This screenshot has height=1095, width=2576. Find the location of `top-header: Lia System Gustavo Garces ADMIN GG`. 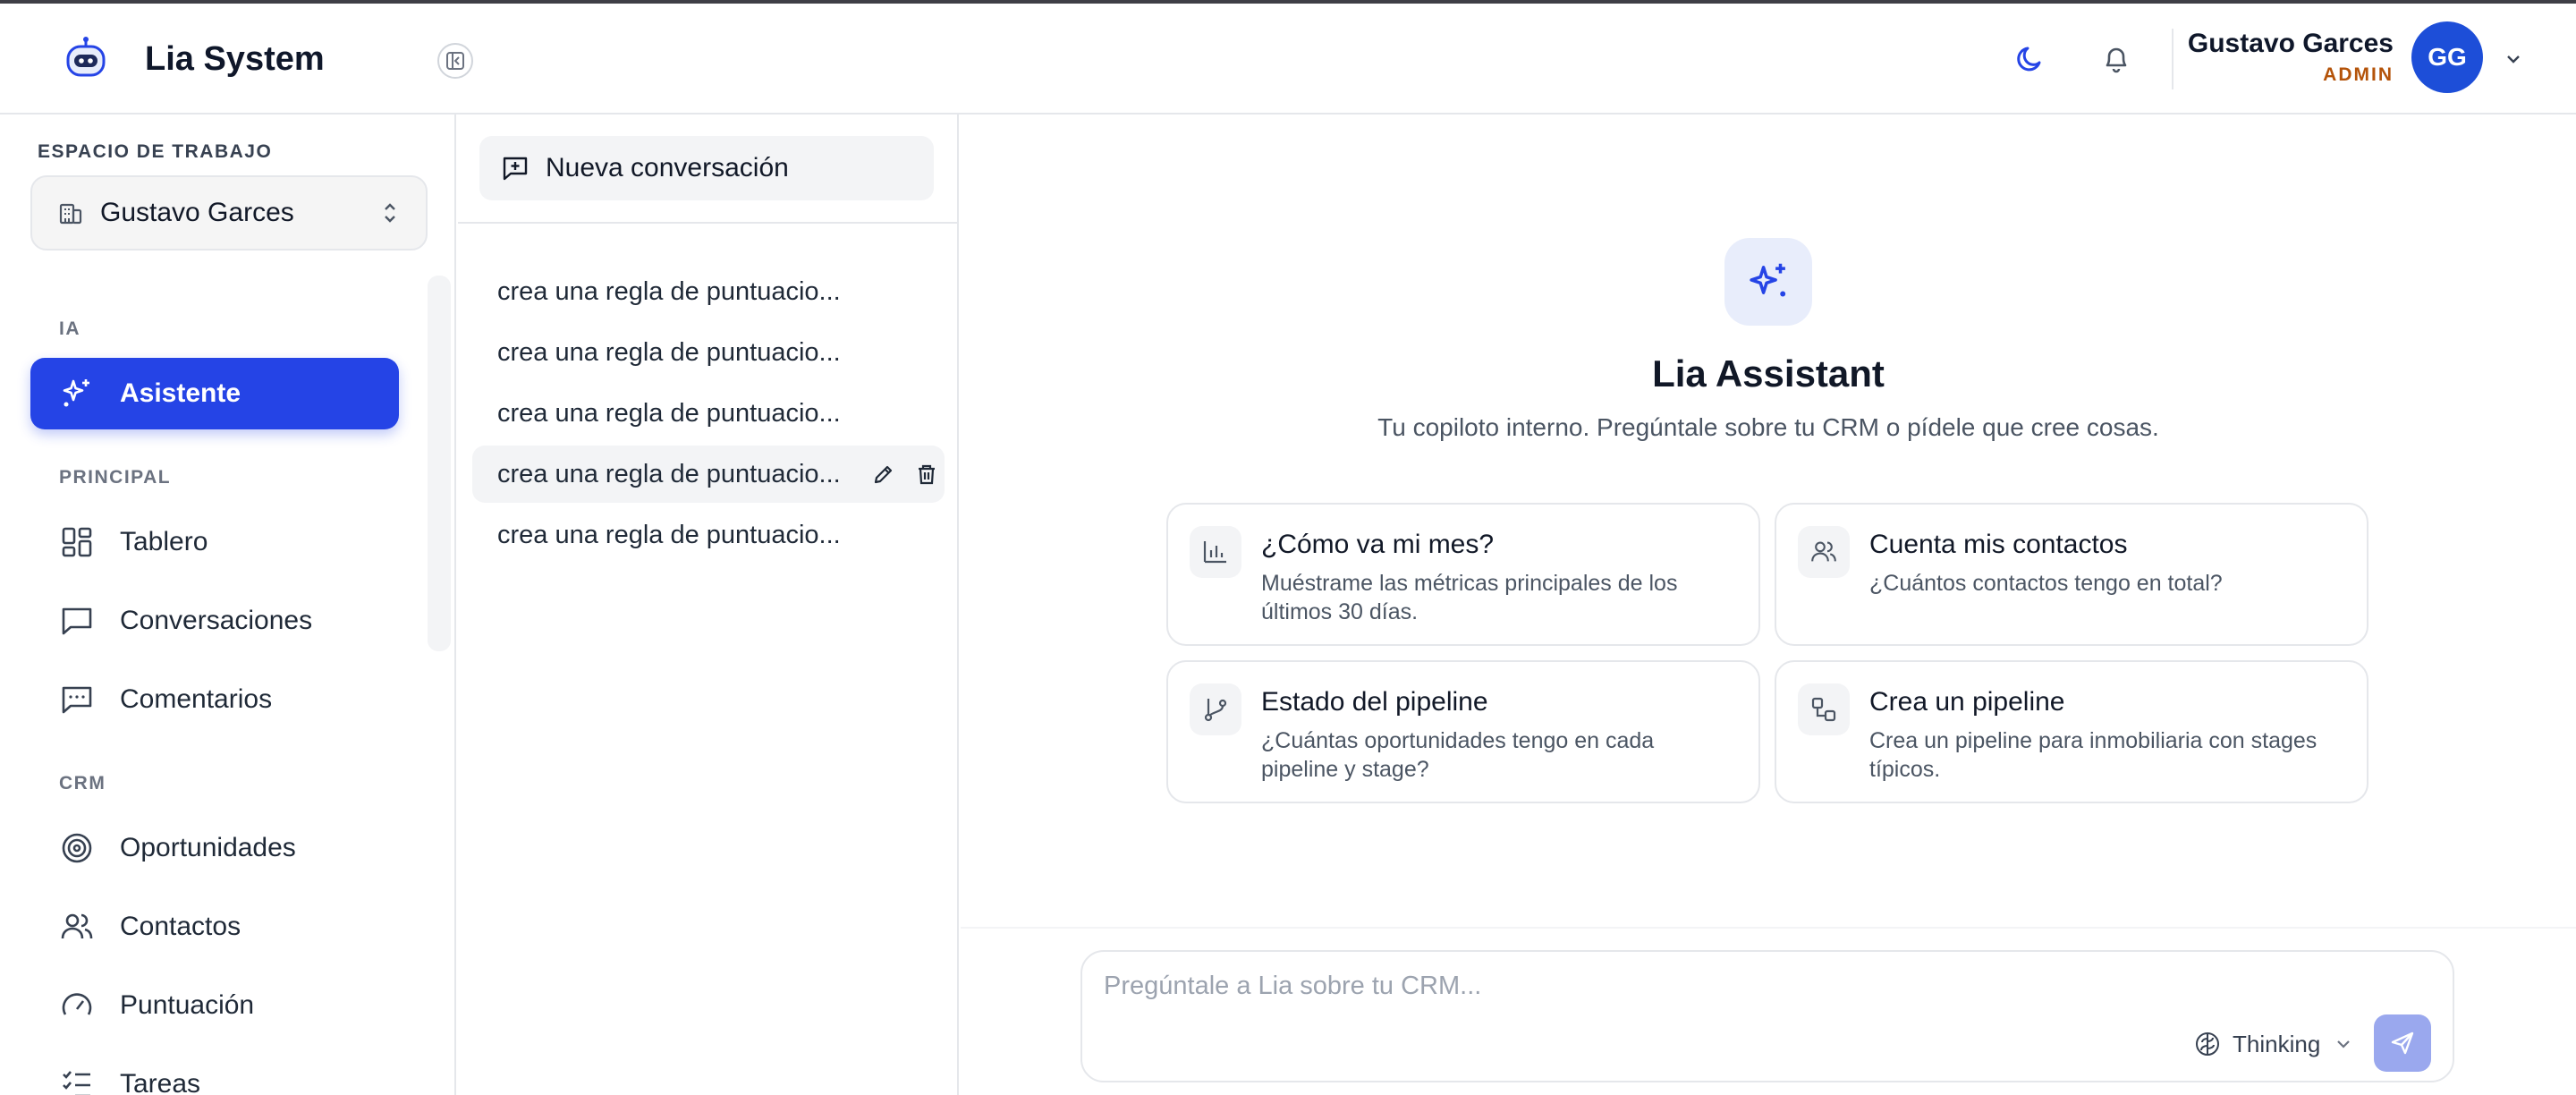

top-header: Lia System Gustavo Garces ADMIN GG is located at coordinates (1288, 60).